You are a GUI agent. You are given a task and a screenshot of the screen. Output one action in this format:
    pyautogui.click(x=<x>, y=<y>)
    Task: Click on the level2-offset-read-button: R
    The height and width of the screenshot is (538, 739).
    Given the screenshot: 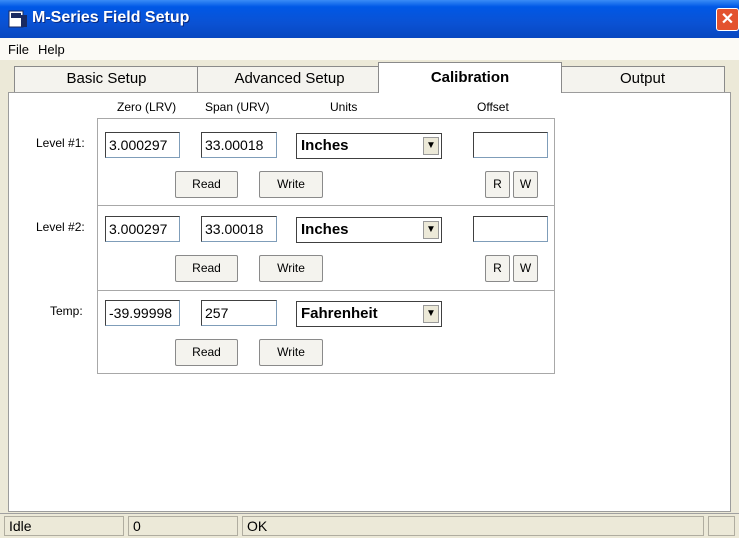 What is the action you would take?
    pyautogui.click(x=497, y=268)
    